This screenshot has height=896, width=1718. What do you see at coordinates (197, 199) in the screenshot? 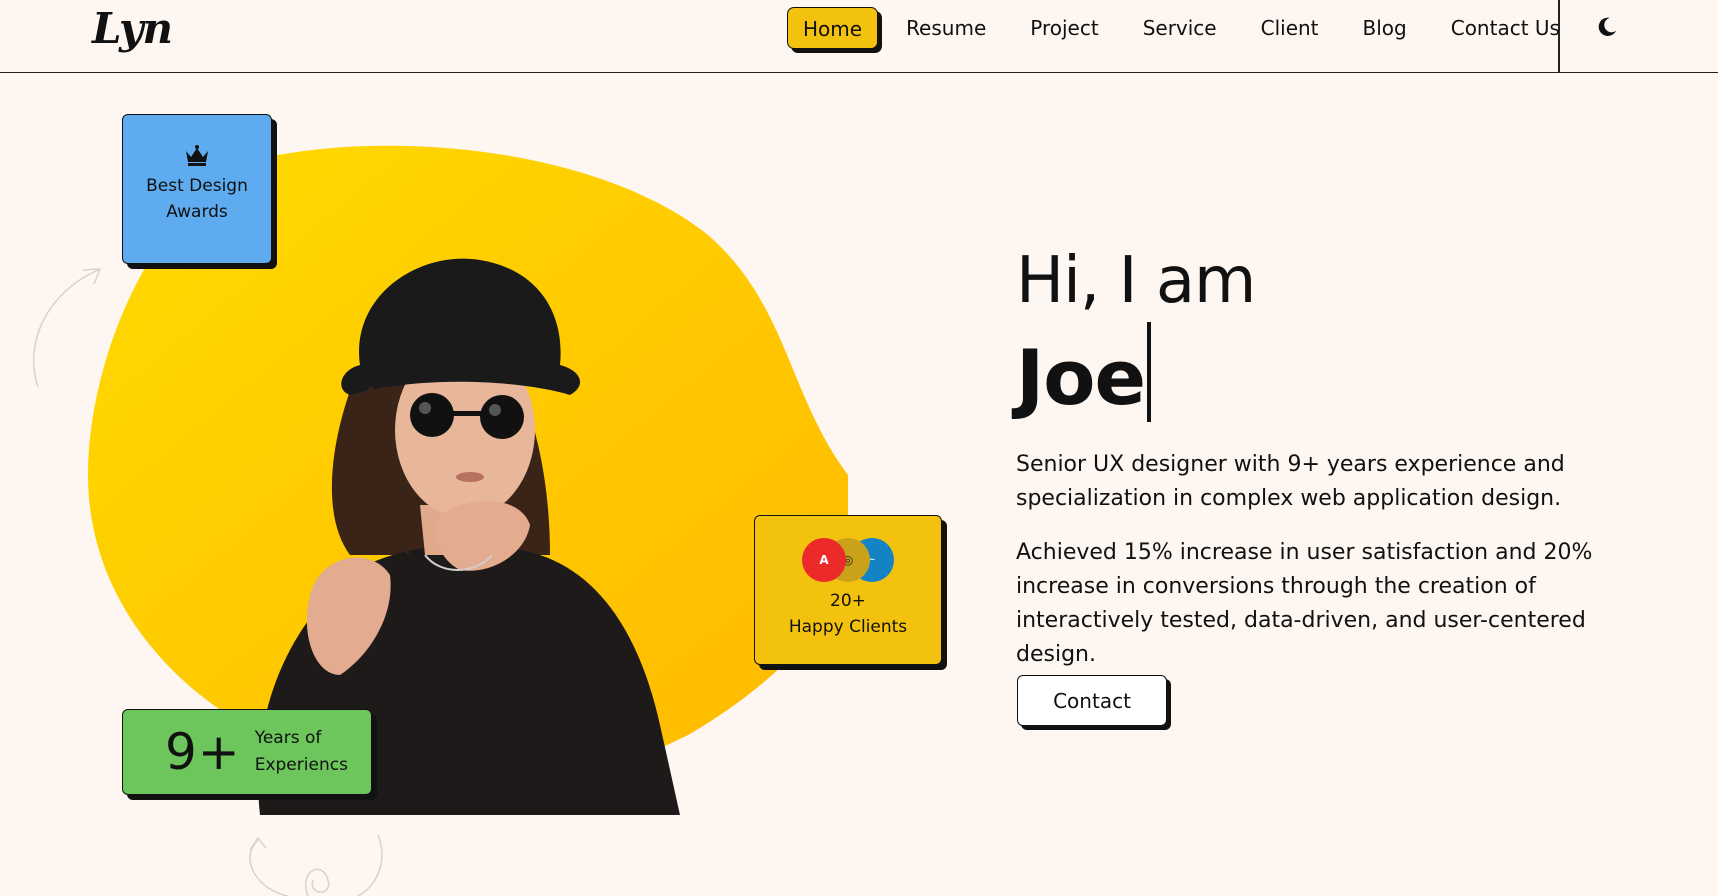
I see `awards-label: Best Design Awards` at bounding box center [197, 199].